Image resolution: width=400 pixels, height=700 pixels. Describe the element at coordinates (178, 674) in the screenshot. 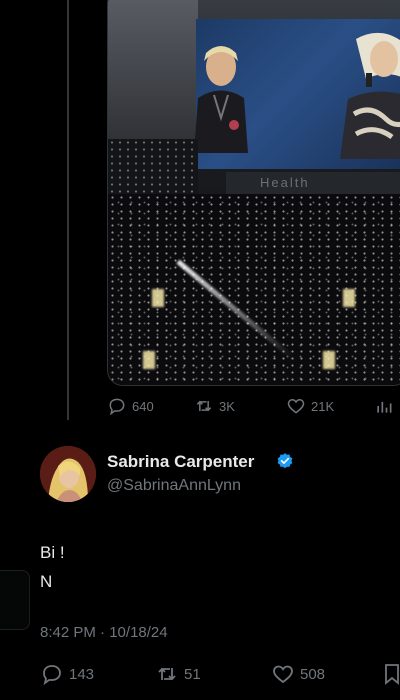

I see `repost-button: 51` at that location.